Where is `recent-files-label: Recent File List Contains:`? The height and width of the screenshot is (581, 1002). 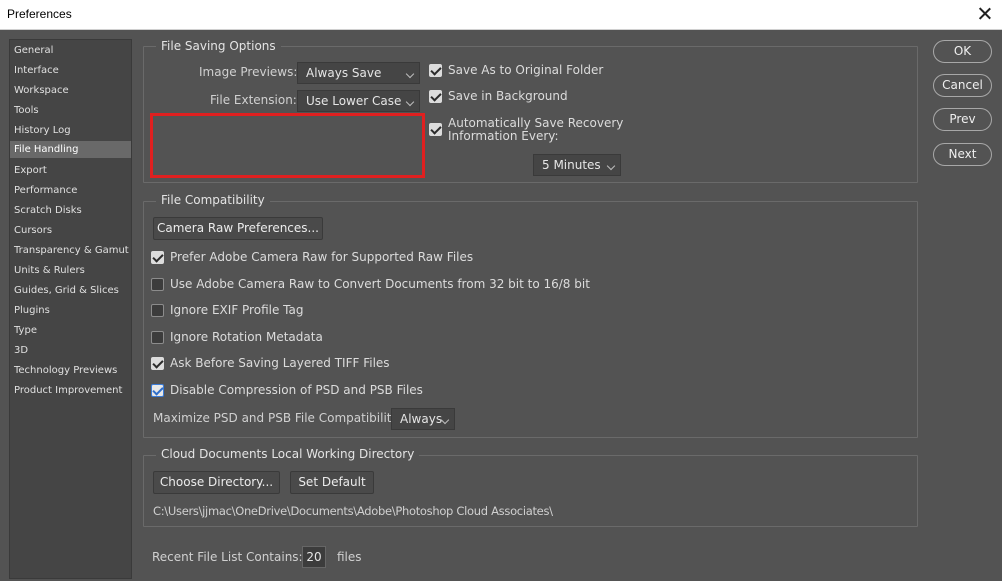
recent-files-label: Recent File List Contains: is located at coordinates (227, 557).